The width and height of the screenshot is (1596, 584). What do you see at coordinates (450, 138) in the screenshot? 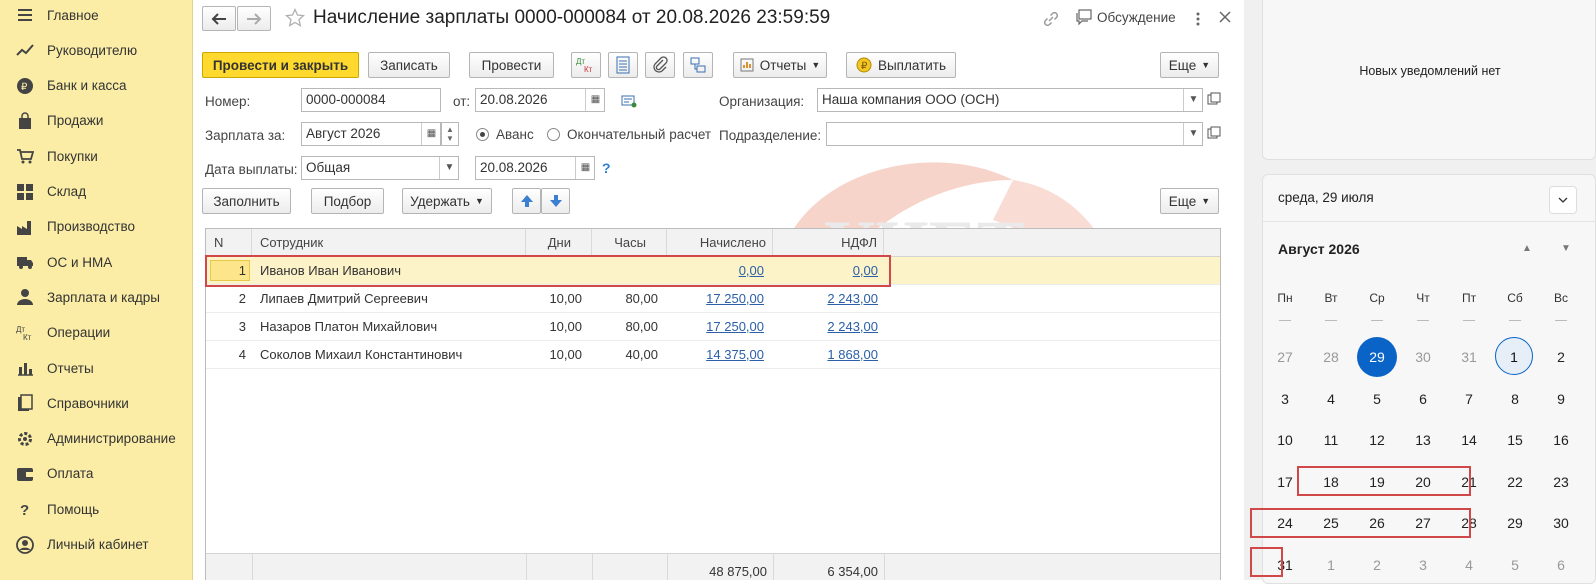
I see `step-down-icon: ▼` at bounding box center [450, 138].